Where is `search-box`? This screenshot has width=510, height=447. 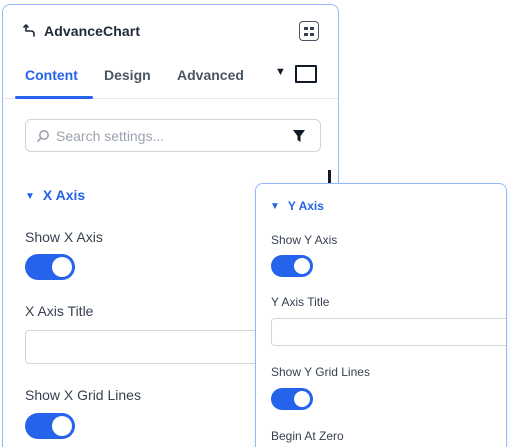
search-box is located at coordinates (173, 135).